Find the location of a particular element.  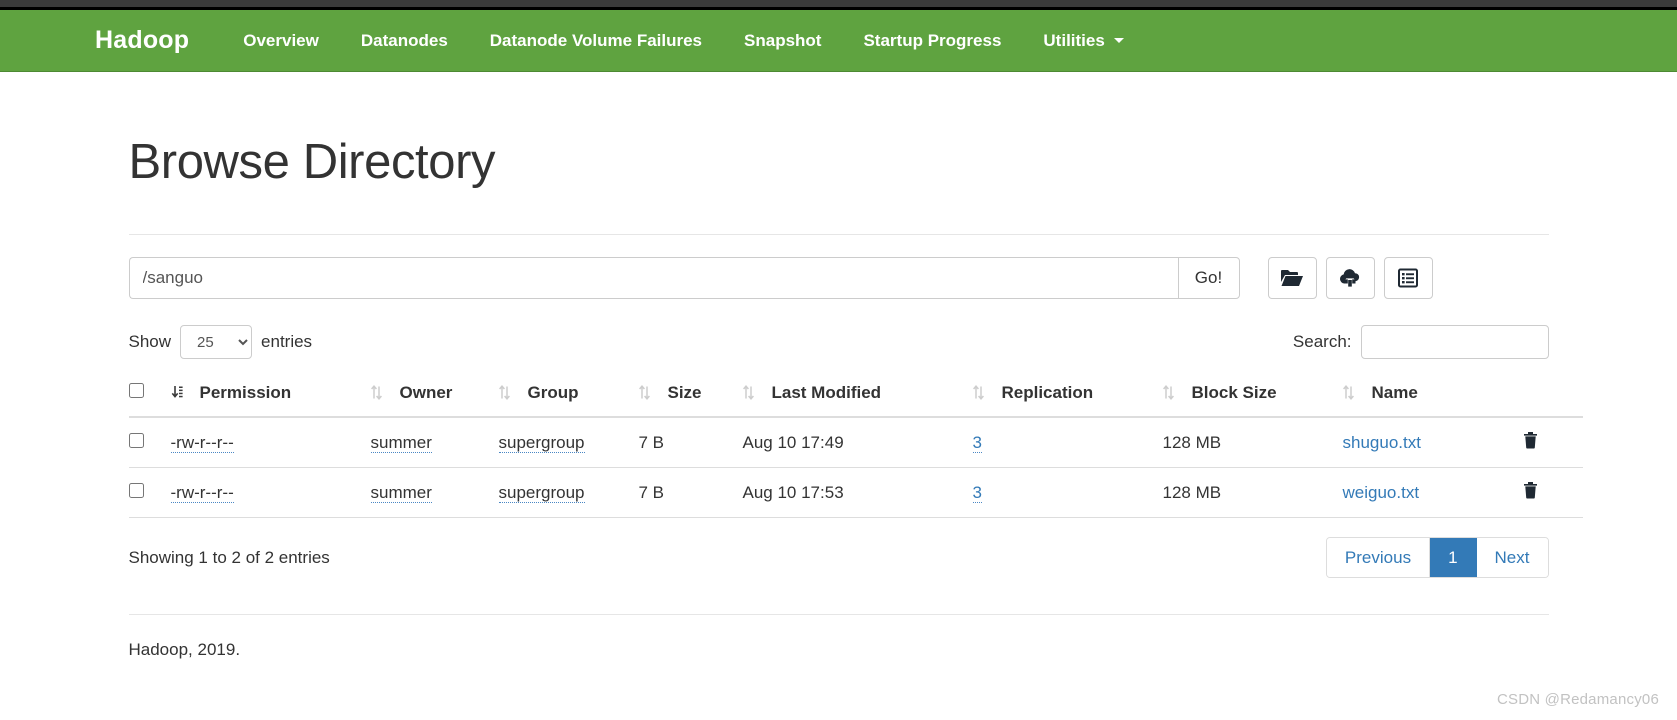

column-header-size: Size is located at coordinates (690, 396).